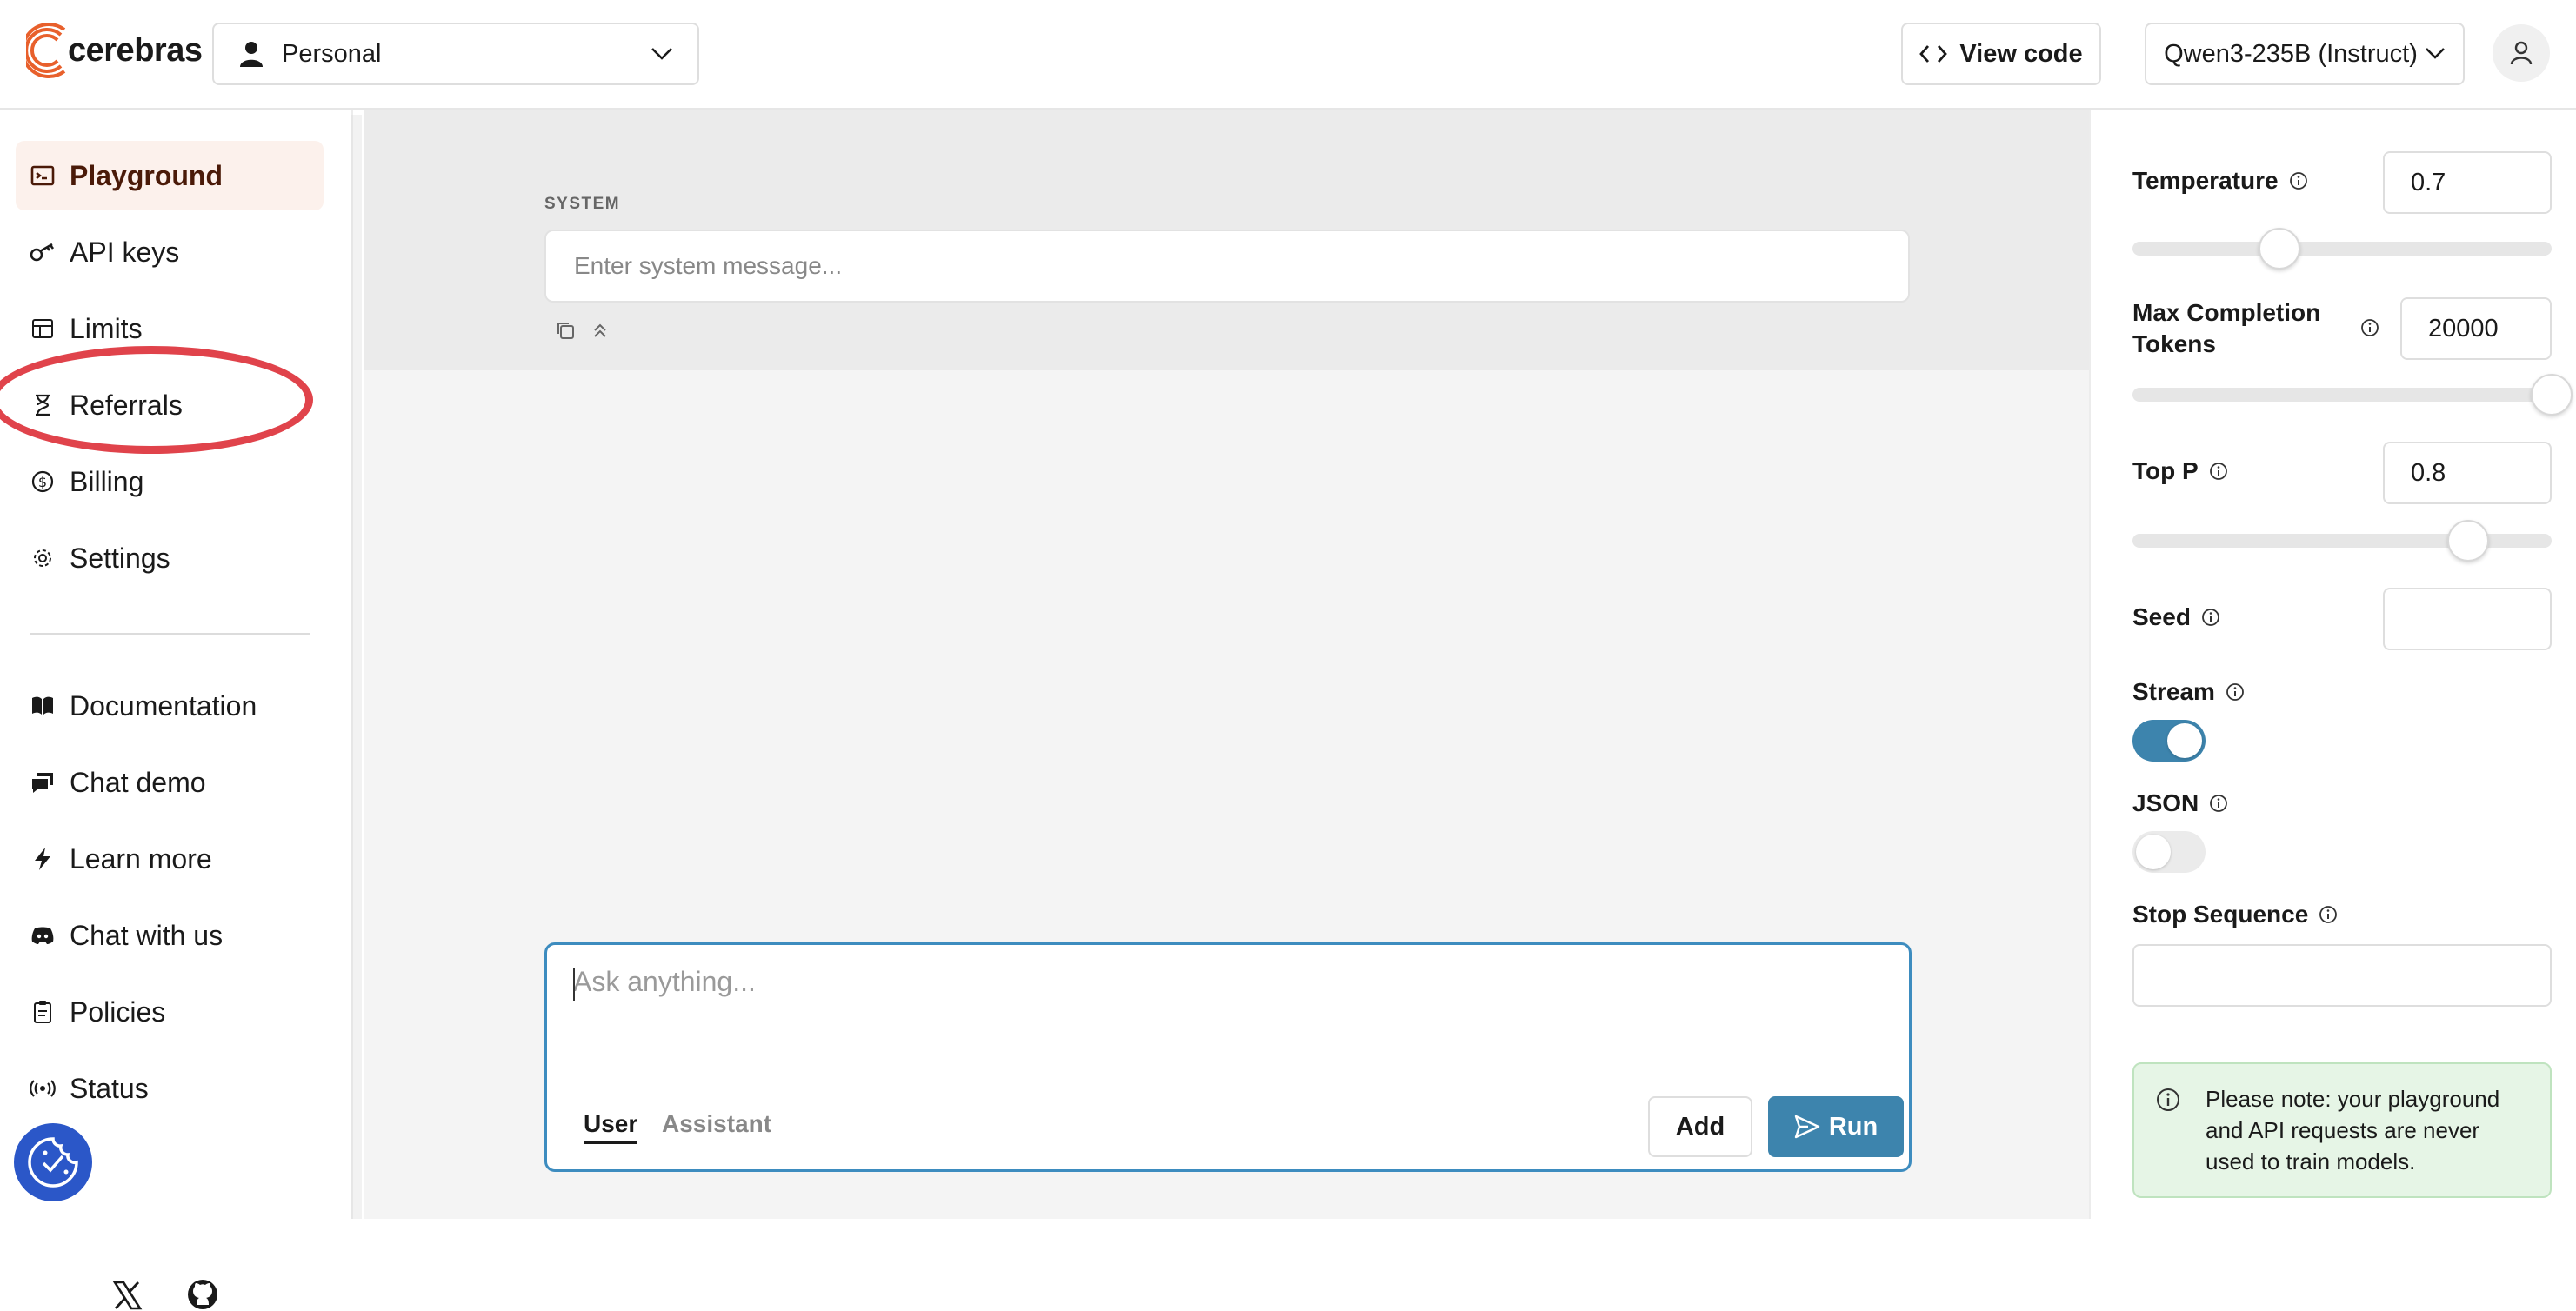  I want to click on temperature-label: Temperature, so click(2220, 181).